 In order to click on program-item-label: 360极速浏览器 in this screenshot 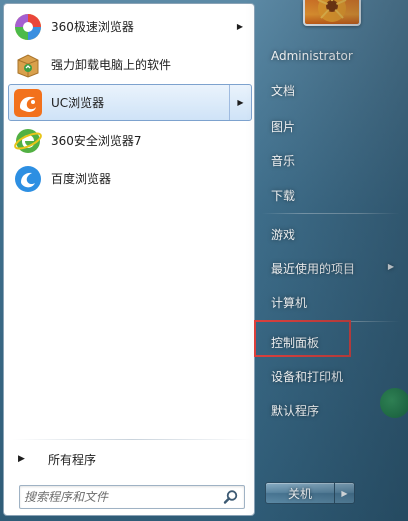, I will do `click(92, 27)`.